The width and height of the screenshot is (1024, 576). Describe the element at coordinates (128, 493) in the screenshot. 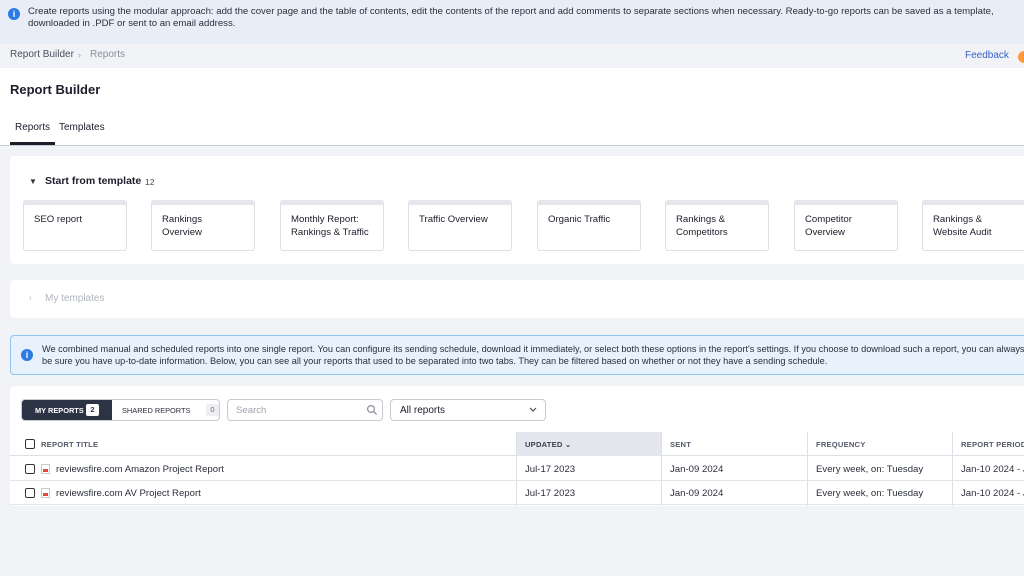

I see `report-title-link: reviewsfire.com AV Project Report` at that location.